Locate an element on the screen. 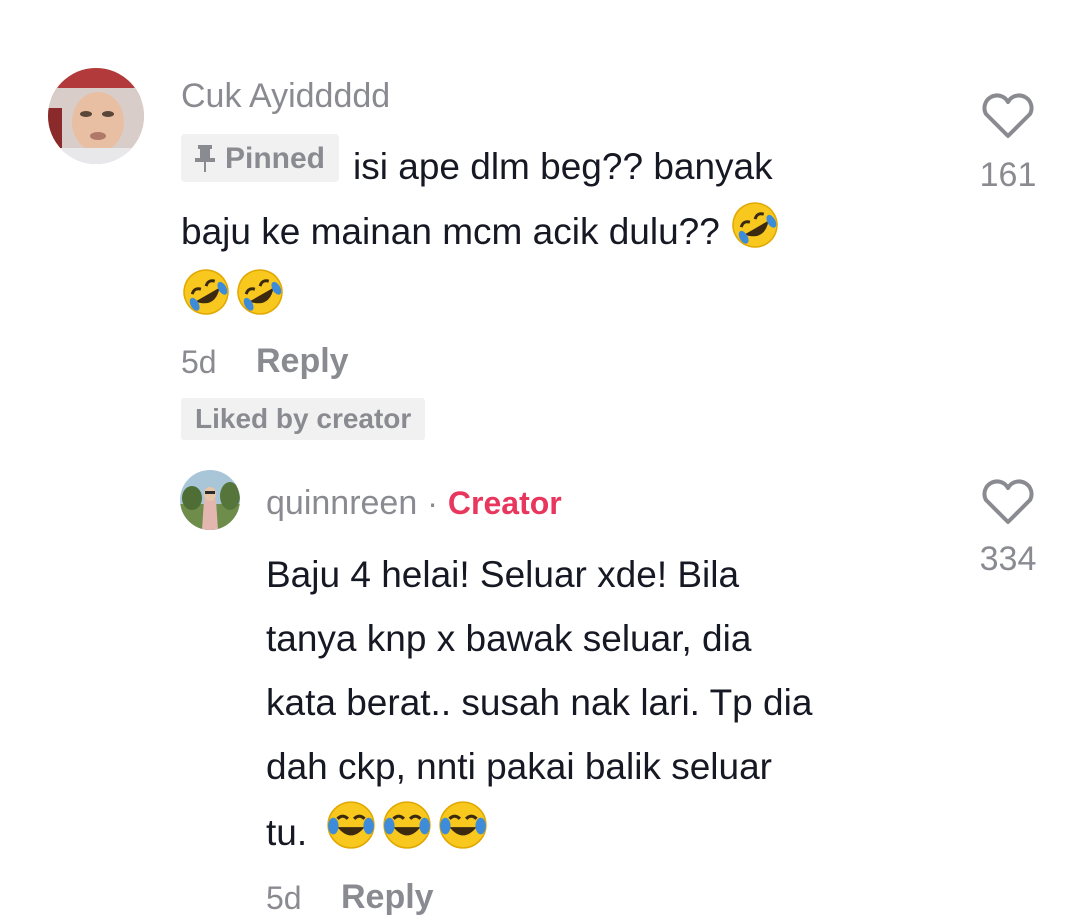 This screenshot has height=921, width=1080. comment-username: Cuk Ayiddddd is located at coordinates (285, 96).